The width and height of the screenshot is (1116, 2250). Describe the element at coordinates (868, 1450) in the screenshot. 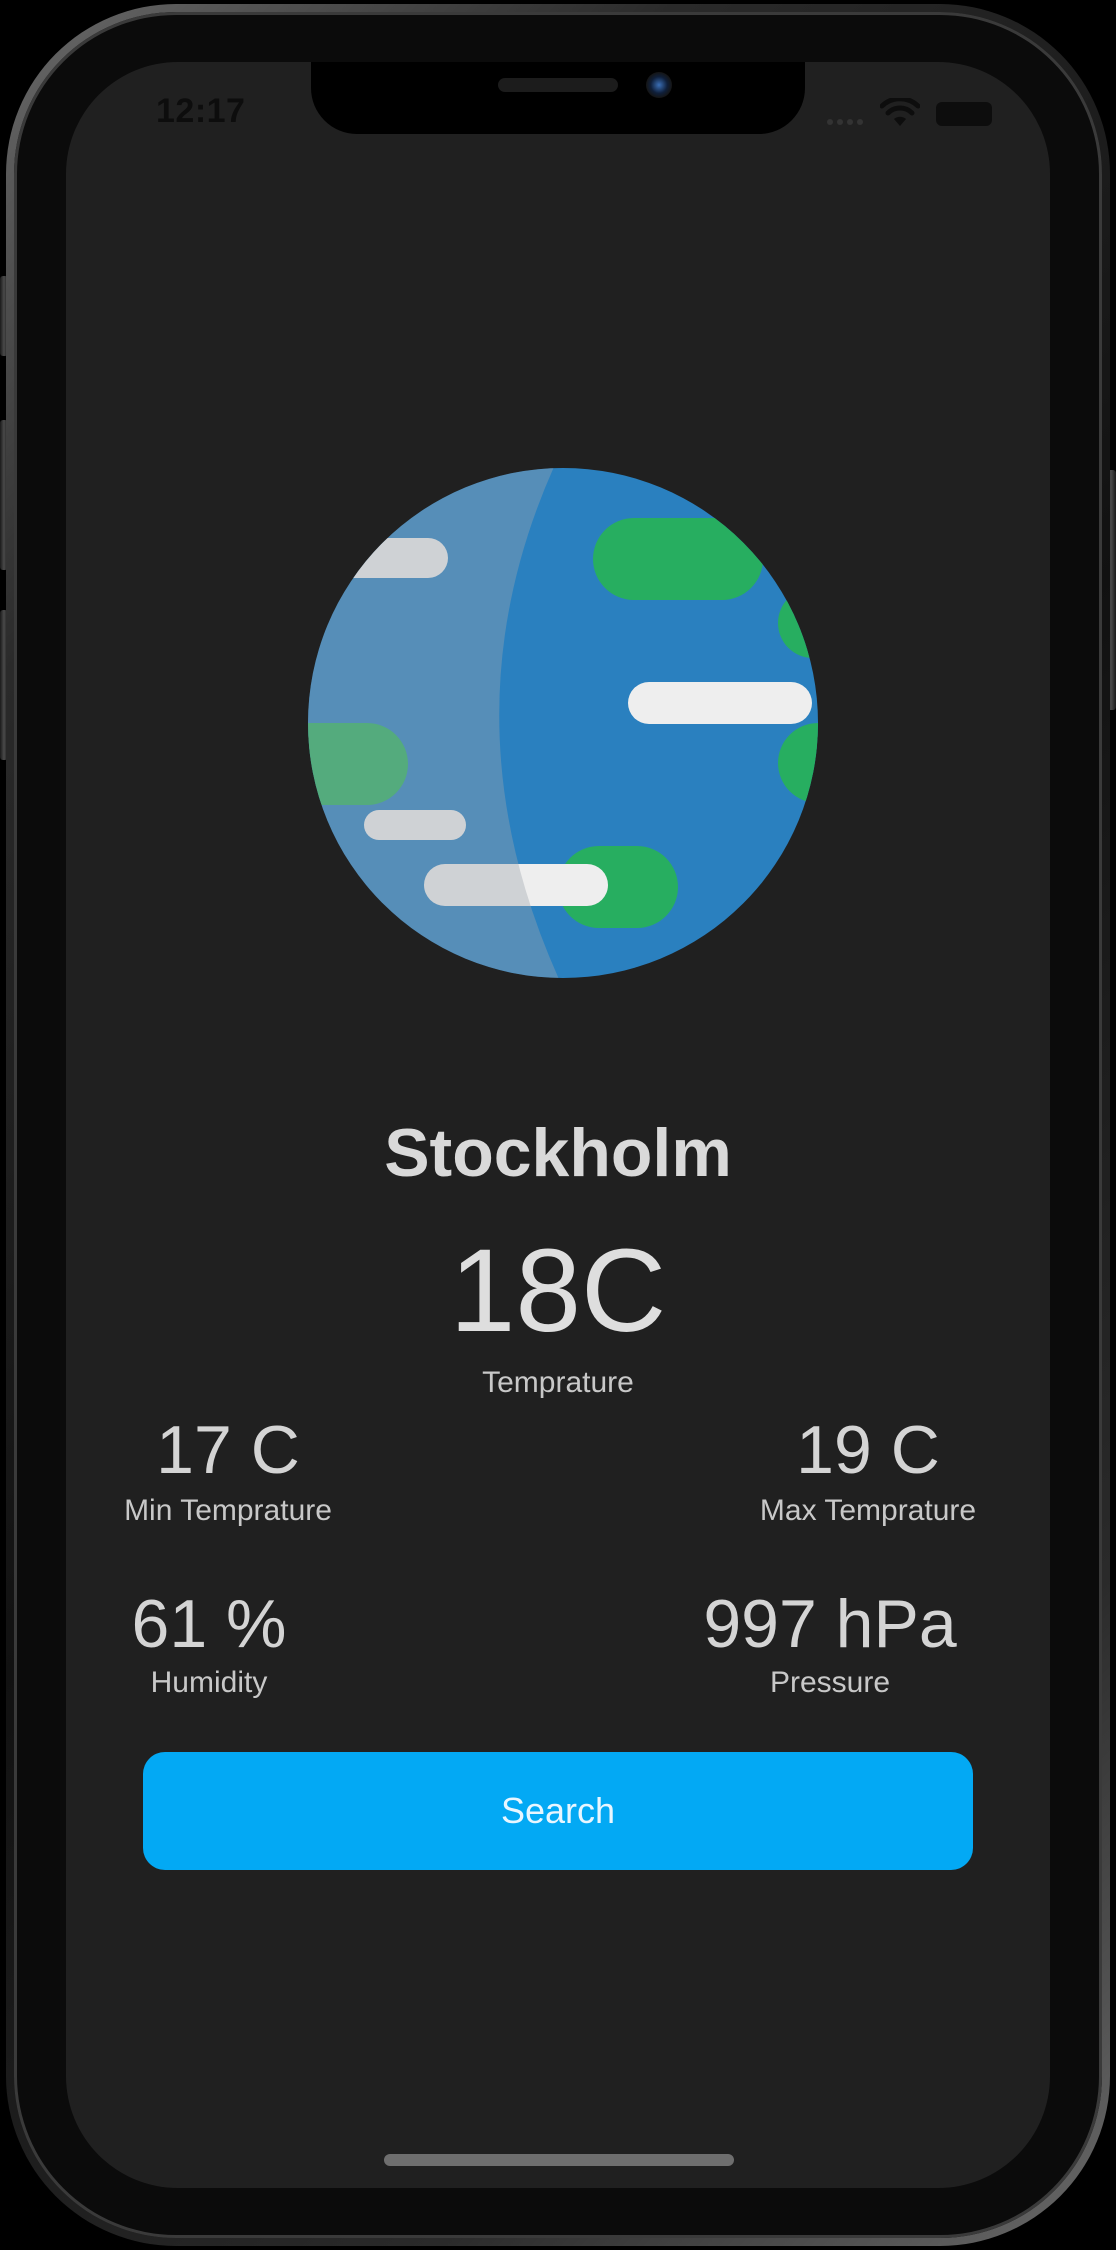

I see `max-temperature-value: 19 C` at that location.